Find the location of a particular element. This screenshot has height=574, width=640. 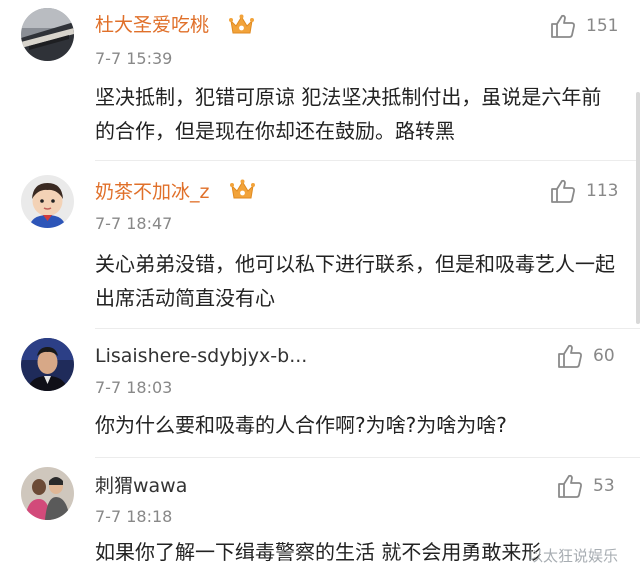

timestamp: 7-7 15:39 is located at coordinates (134, 58).